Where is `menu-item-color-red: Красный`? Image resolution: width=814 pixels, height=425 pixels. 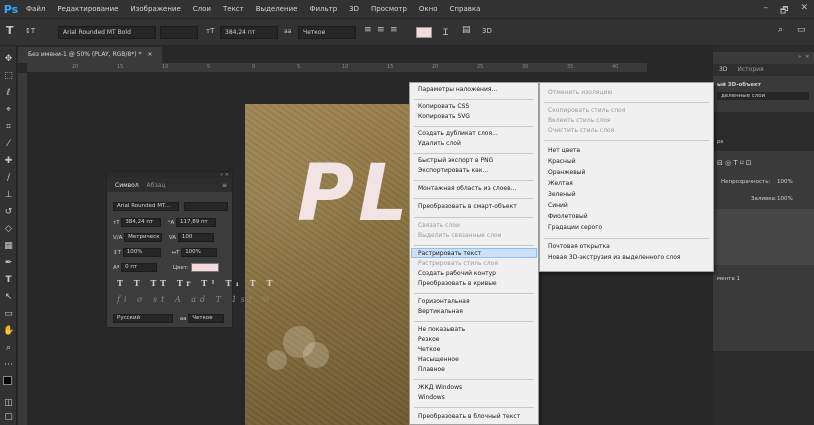 menu-item-color-red: Красный is located at coordinates (562, 161).